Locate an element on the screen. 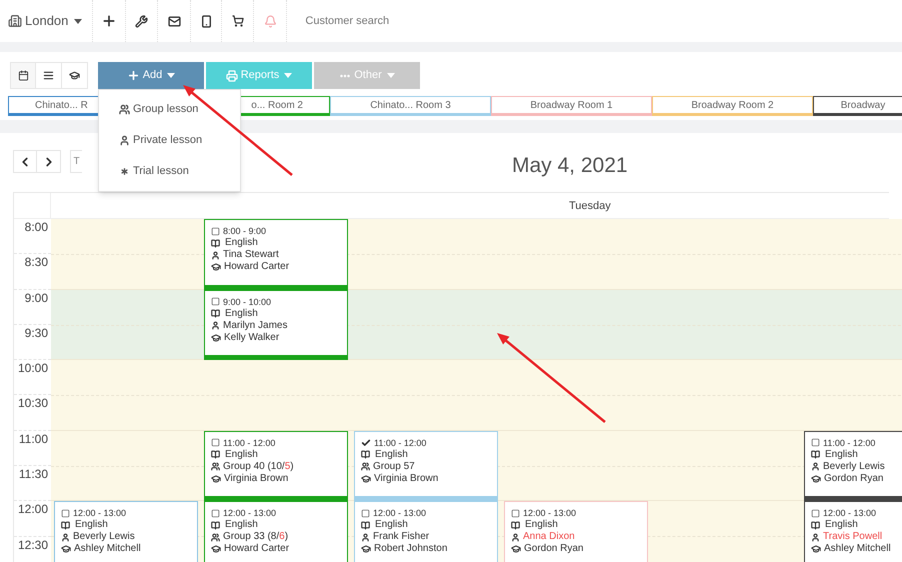  lesson-participant: Beverly Lewis is located at coordinates (854, 466).